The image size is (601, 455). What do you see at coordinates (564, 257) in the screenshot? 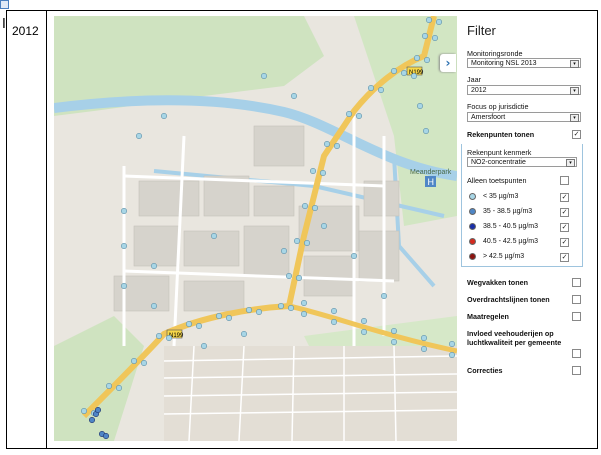
I see `legend-checkbox-gt42: ✓` at bounding box center [564, 257].